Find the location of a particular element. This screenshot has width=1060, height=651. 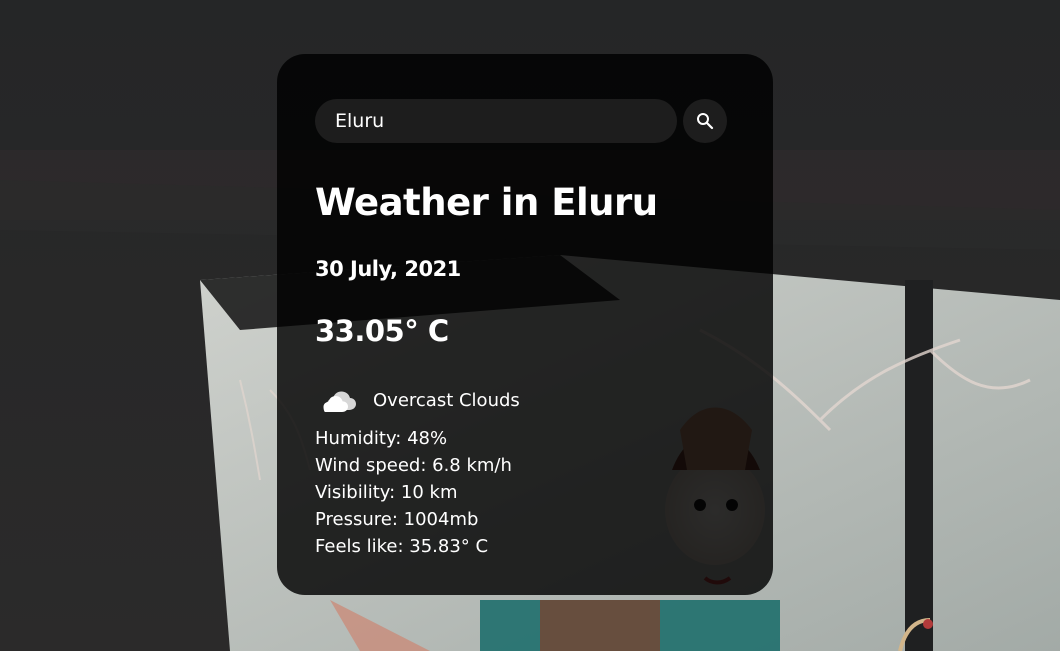

search-button is located at coordinates (705, 121).